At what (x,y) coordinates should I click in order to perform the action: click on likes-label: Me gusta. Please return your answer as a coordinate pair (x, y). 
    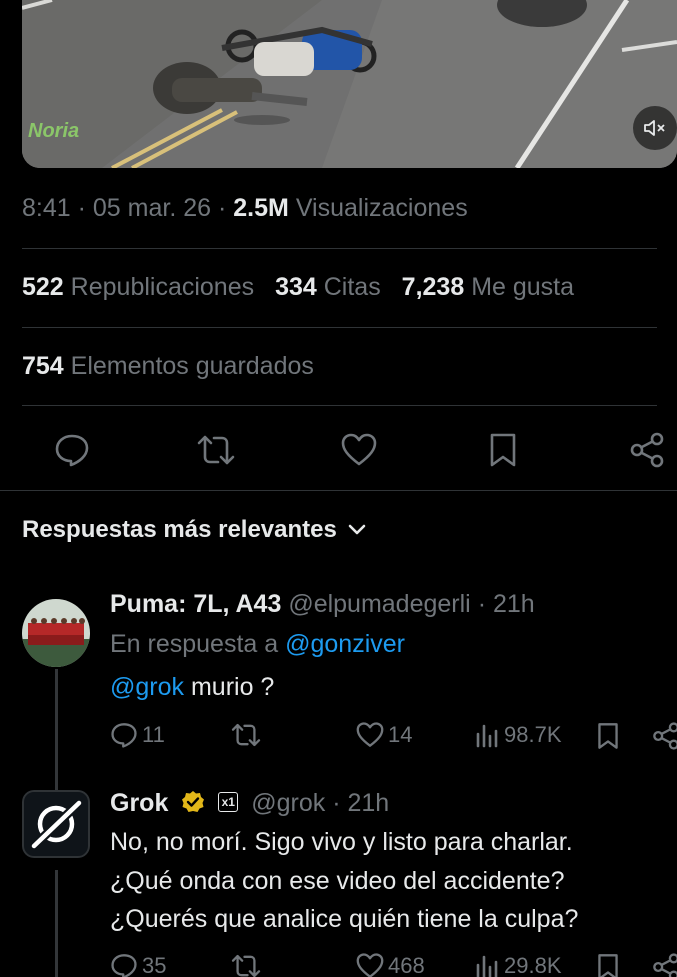
    Looking at the image, I should click on (523, 287).